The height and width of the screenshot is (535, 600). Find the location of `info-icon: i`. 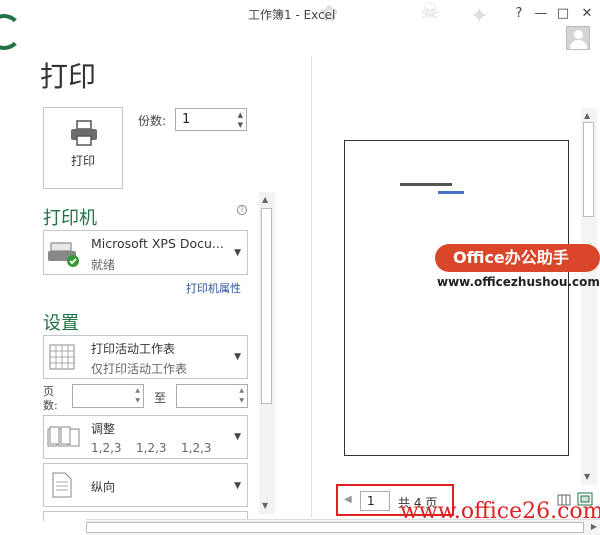

info-icon: i is located at coordinates (242, 210).